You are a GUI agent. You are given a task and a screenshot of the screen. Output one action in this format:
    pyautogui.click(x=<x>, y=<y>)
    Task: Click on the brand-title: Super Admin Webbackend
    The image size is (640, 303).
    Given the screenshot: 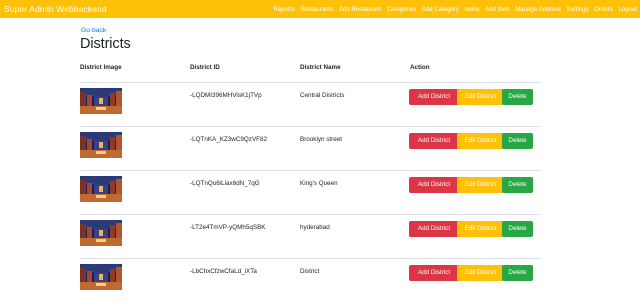 What is the action you would take?
    pyautogui.click(x=55, y=9)
    